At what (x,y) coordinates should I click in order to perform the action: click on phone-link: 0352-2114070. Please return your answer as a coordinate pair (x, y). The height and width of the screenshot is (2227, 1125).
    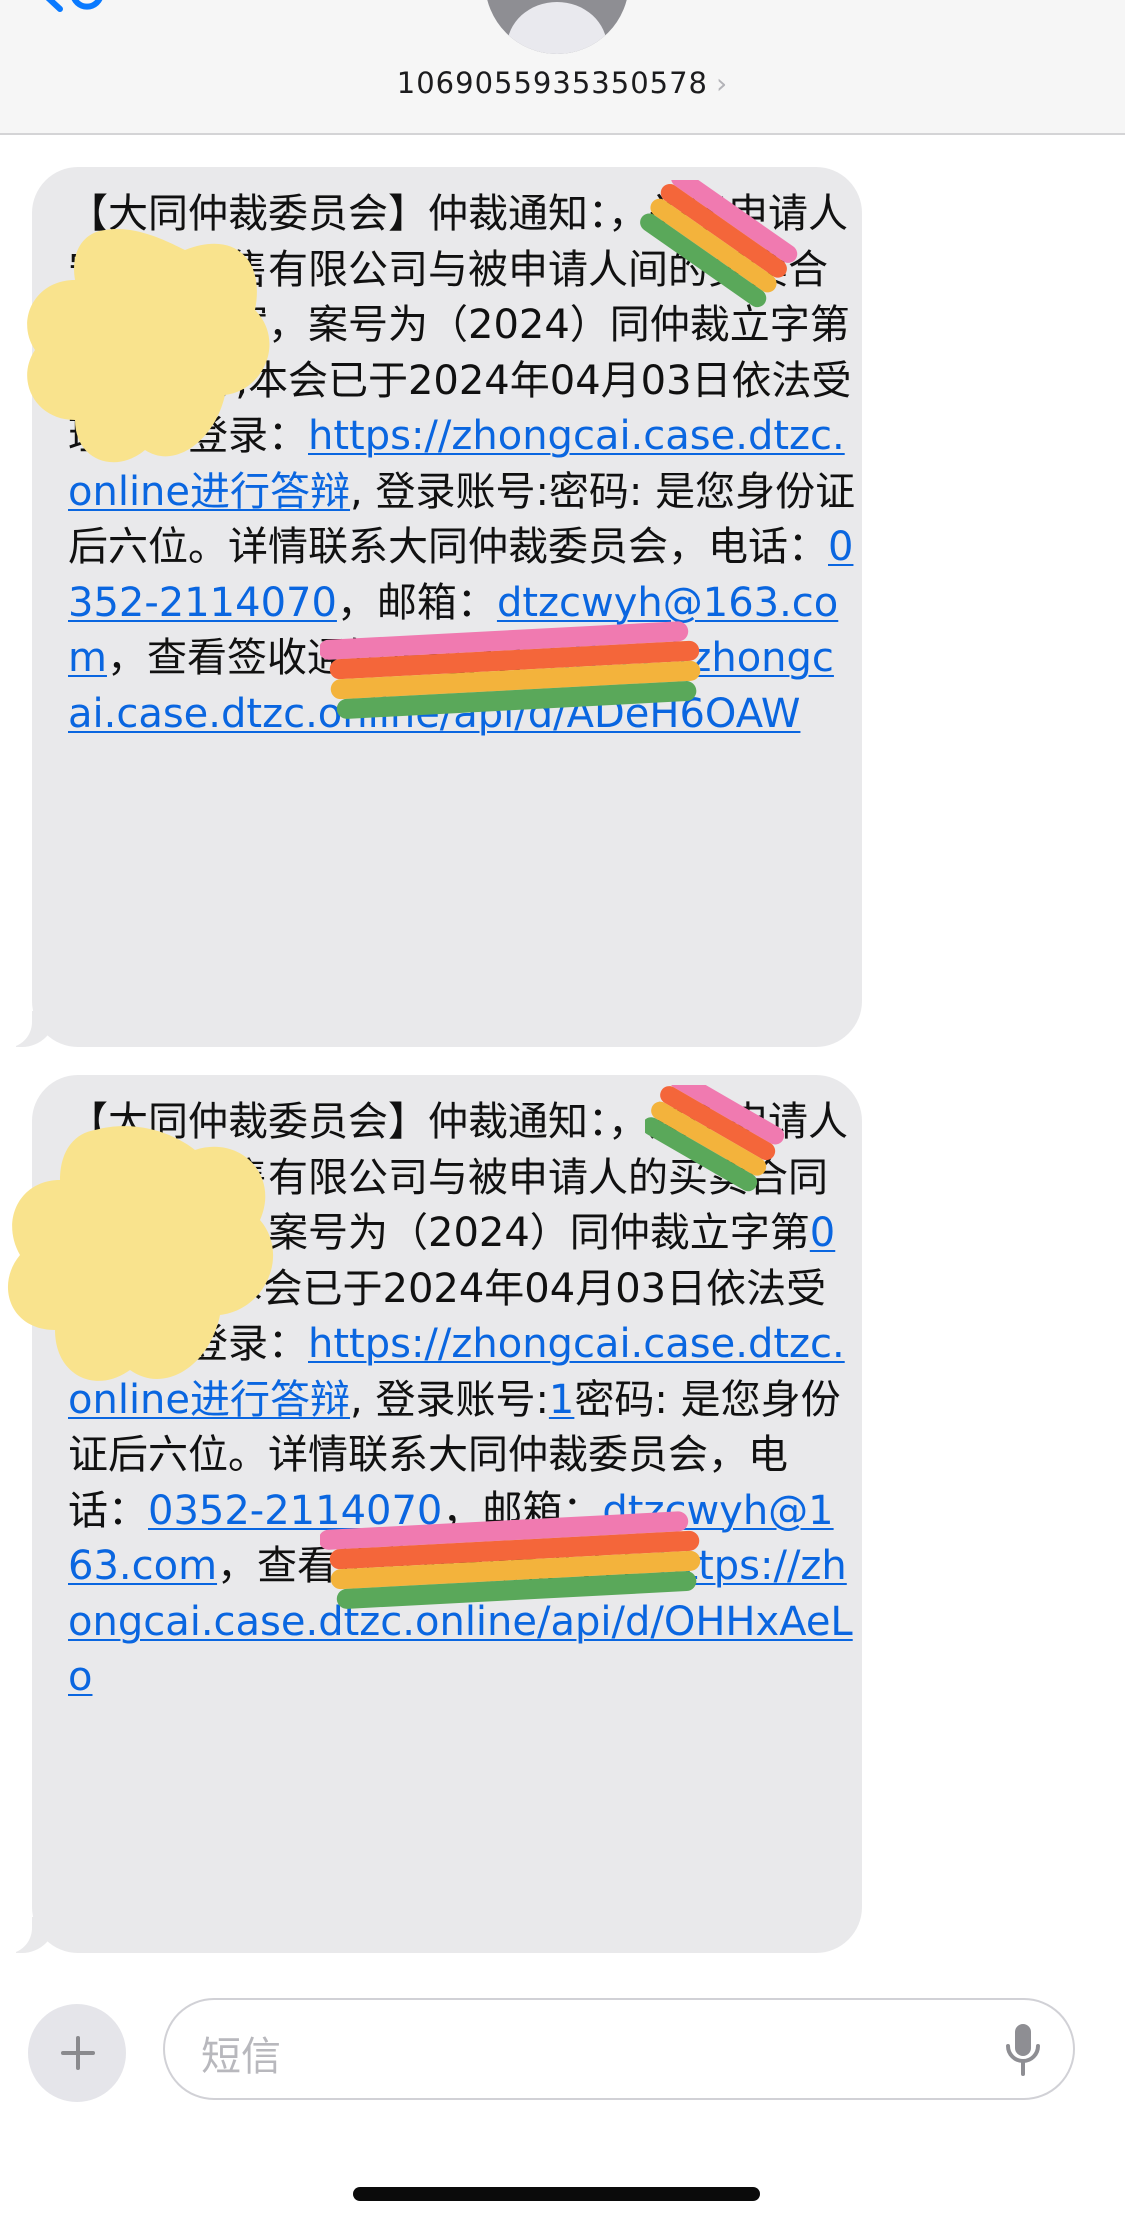
    Looking at the image, I should click on (295, 1511).